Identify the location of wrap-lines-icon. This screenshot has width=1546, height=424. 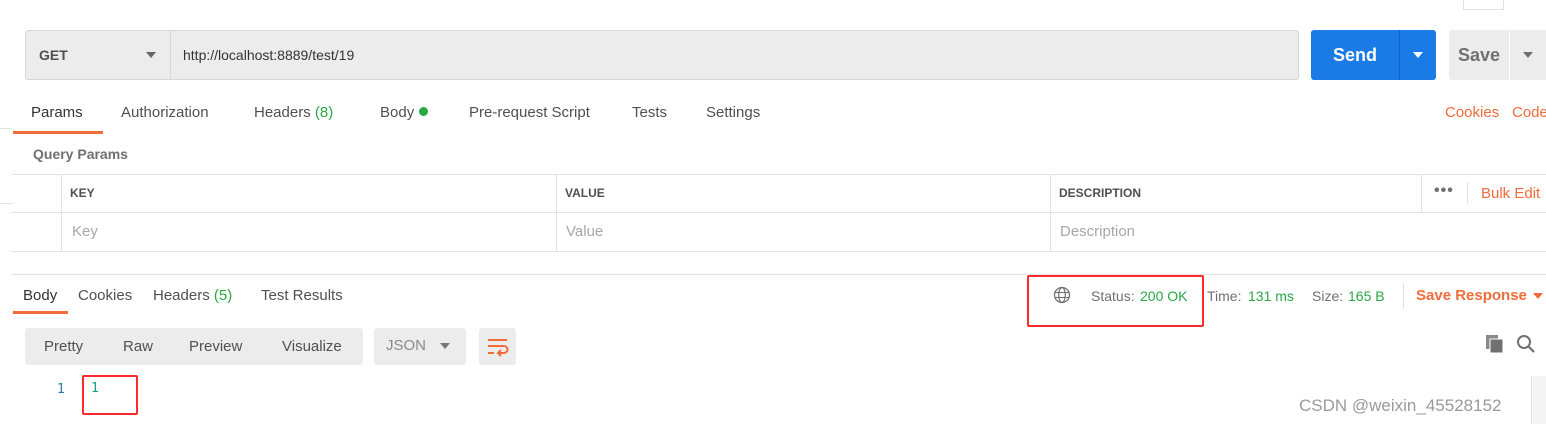
(498, 348).